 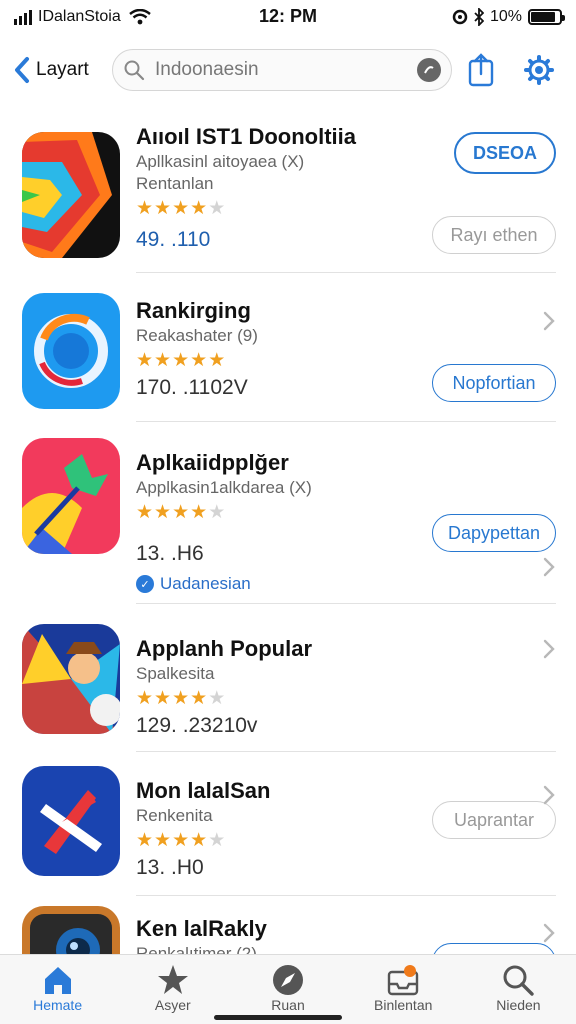 I want to click on review-count: 13. .H6, so click(x=170, y=553).